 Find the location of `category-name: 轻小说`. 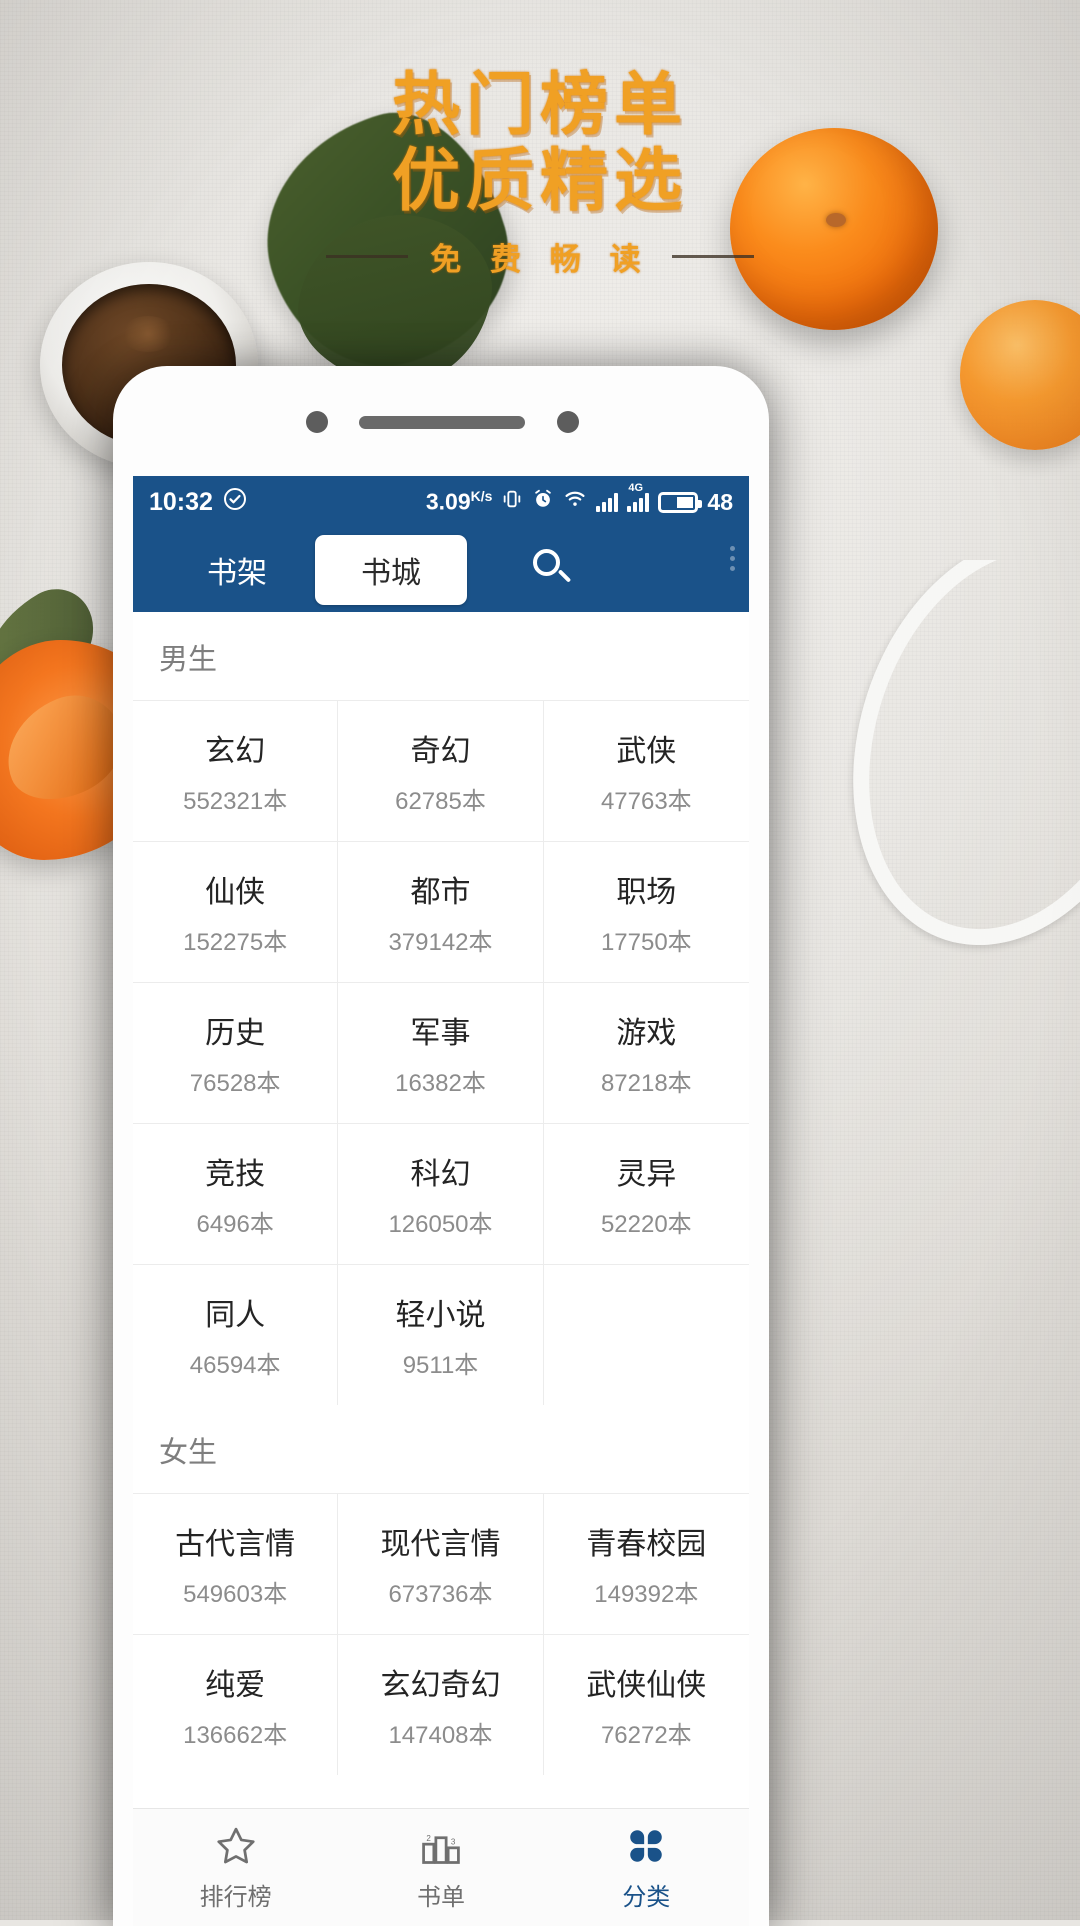

category-name: 轻小说 is located at coordinates (440, 1315).